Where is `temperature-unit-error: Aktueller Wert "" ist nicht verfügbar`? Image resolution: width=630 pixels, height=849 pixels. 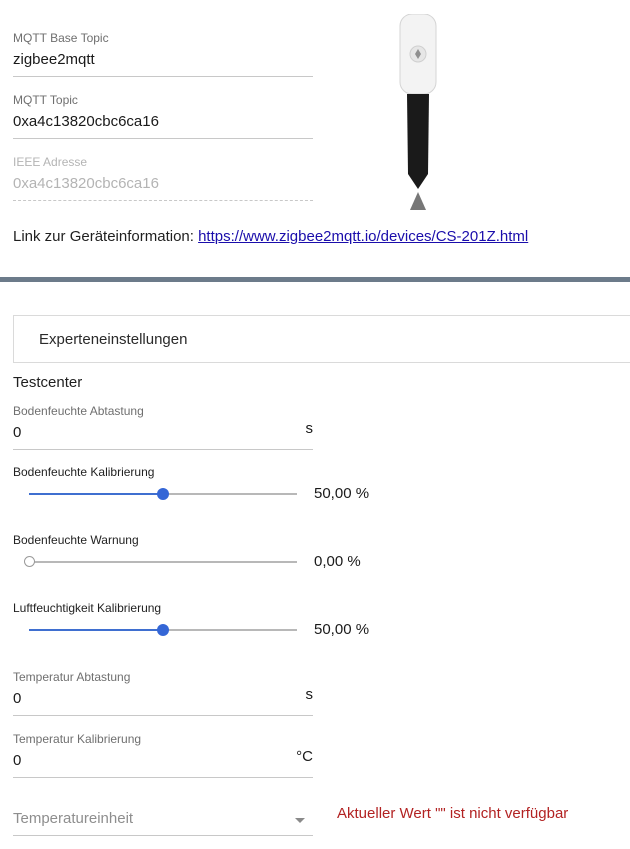 temperature-unit-error: Aktueller Wert "" ist nicht verfügbar is located at coordinates (453, 813).